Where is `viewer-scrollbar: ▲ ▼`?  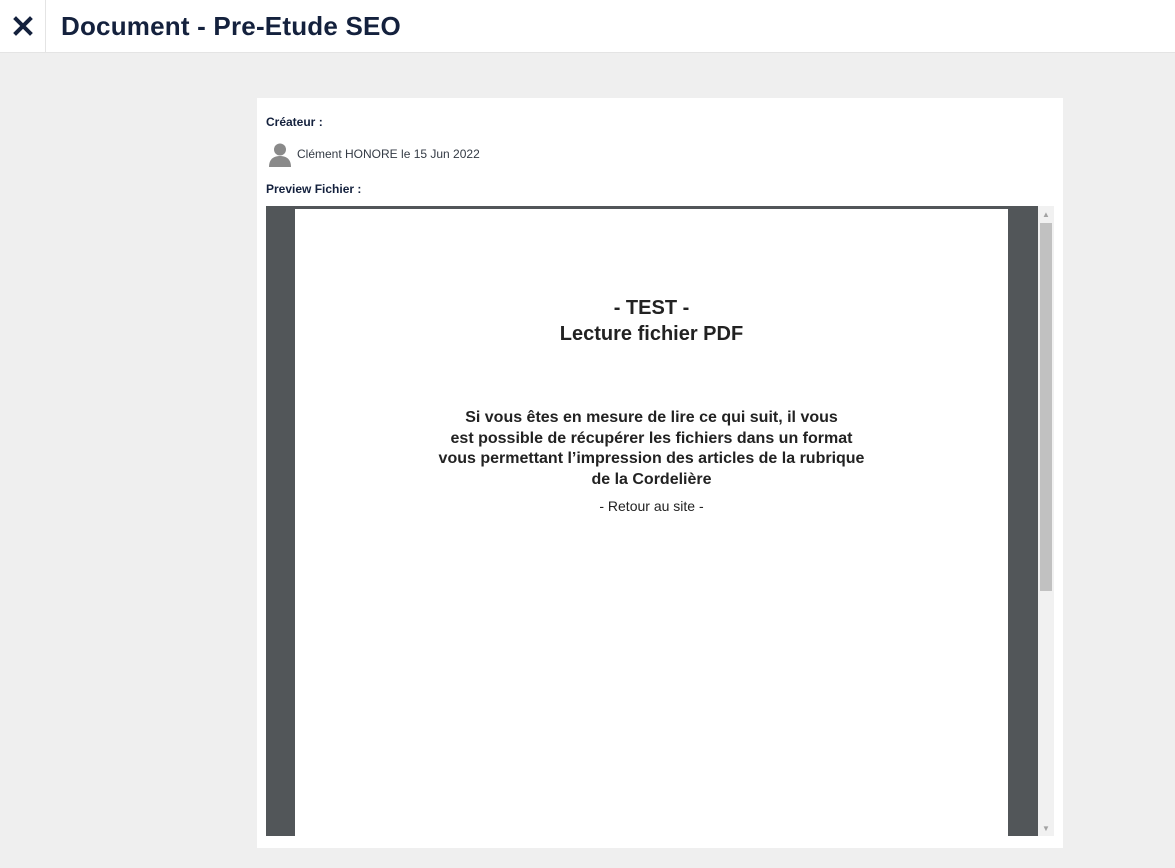 viewer-scrollbar: ▲ ▼ is located at coordinates (1046, 521).